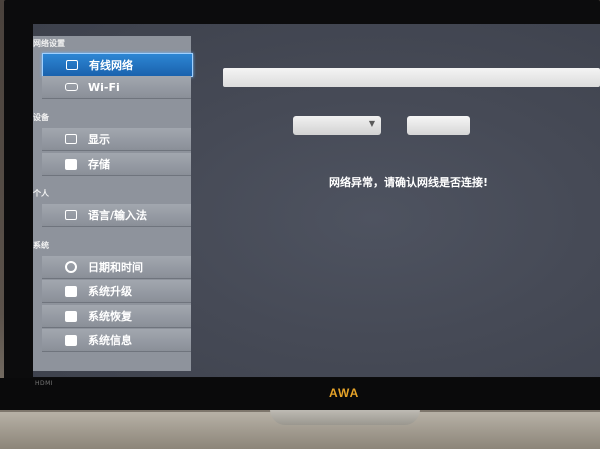 The image size is (600, 449). Describe the element at coordinates (371, 123) in the screenshot. I see `chevron-down-icon: ▼` at that location.